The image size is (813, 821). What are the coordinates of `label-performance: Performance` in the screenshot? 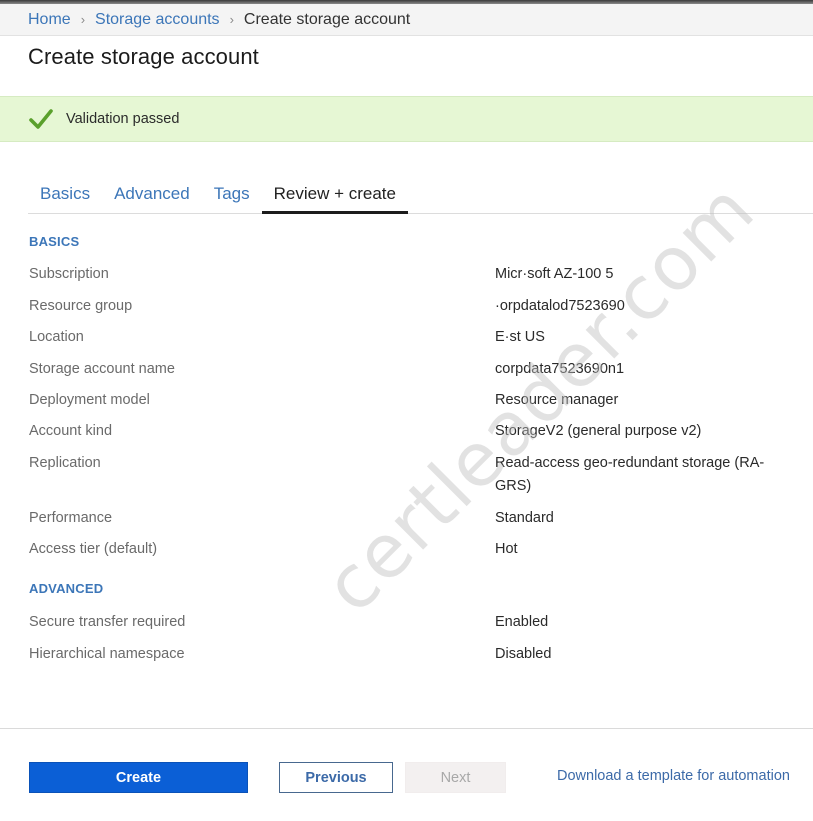 It's located at (71, 518).